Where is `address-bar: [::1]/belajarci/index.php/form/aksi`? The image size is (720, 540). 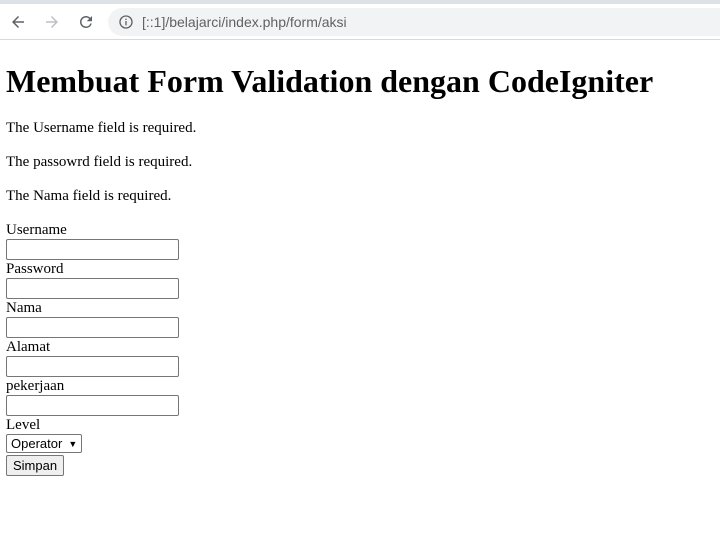
address-bar: [::1]/belajarci/index.php/form/aksi is located at coordinates (414, 21).